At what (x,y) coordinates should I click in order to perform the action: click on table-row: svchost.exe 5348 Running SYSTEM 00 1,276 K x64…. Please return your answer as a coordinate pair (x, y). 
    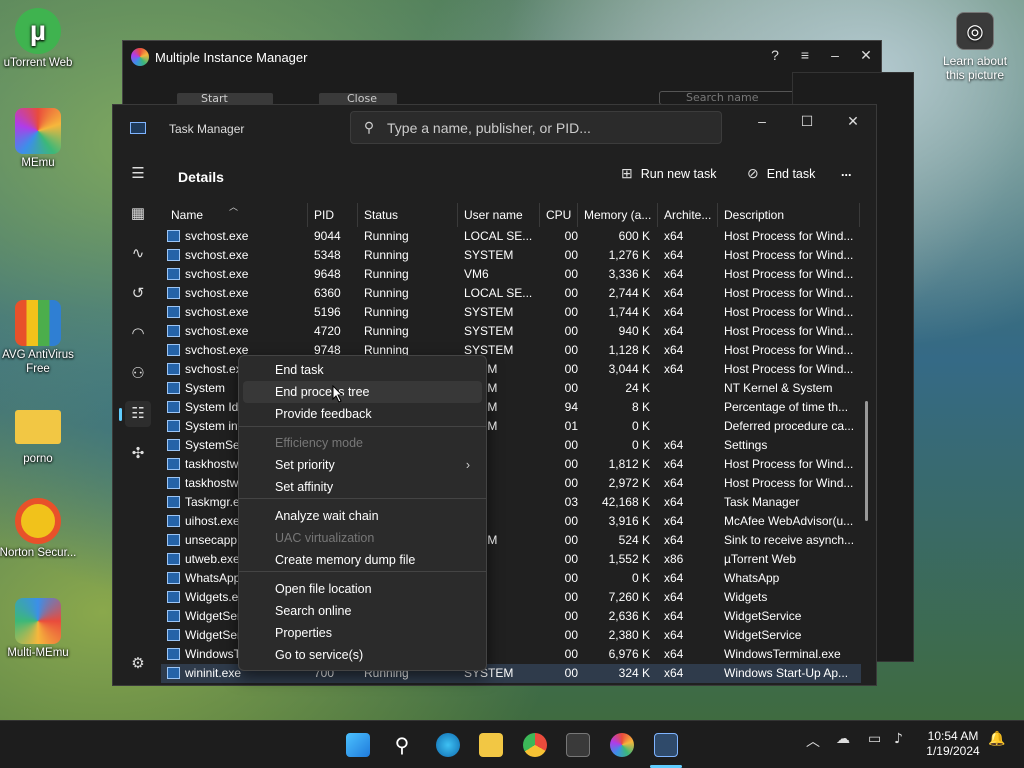
    Looking at the image, I should click on (511, 255).